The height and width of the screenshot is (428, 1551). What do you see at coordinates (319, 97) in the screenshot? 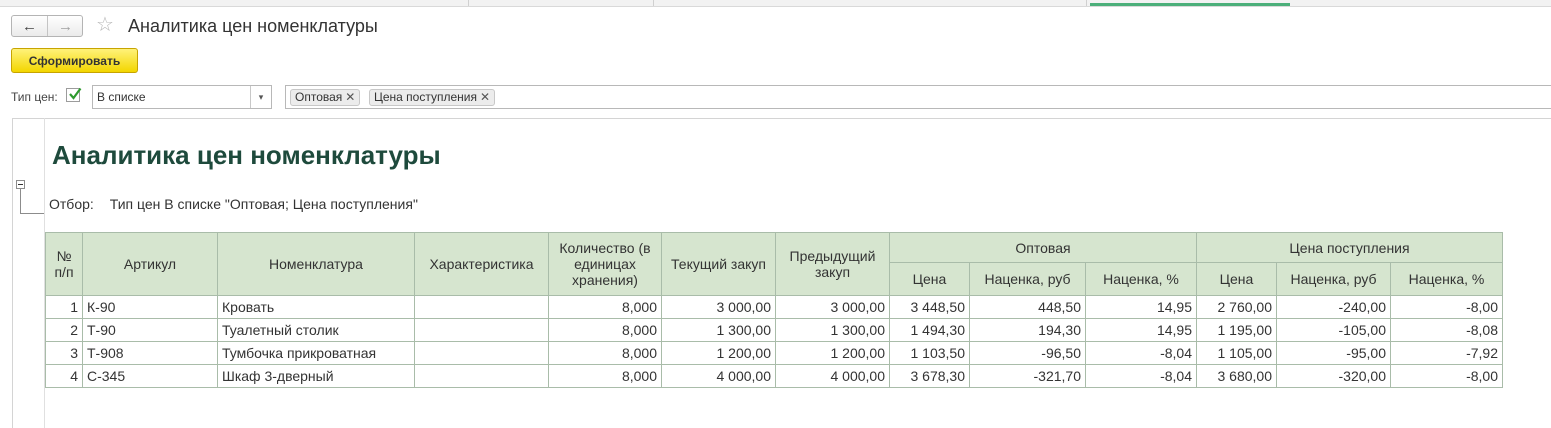
I see `tag-label: Оптовая` at bounding box center [319, 97].